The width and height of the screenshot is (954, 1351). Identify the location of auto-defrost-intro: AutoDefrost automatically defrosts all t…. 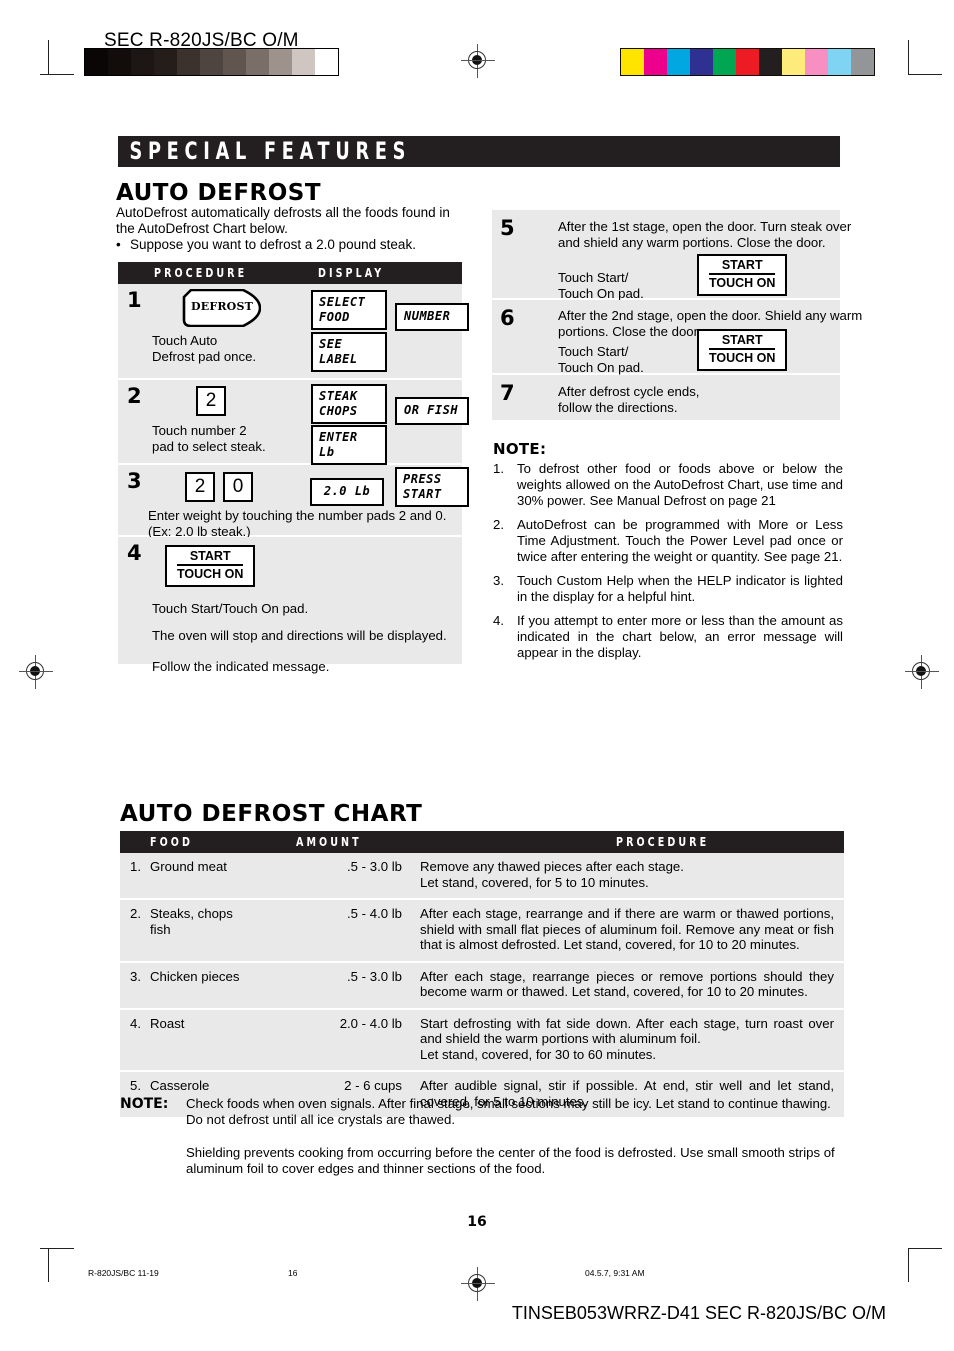
(283, 220).